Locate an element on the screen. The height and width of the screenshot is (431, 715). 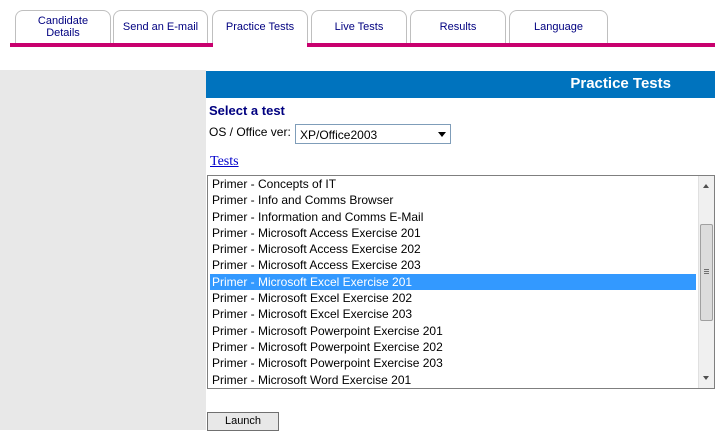
scrollbar-thumb is located at coordinates (706, 272).